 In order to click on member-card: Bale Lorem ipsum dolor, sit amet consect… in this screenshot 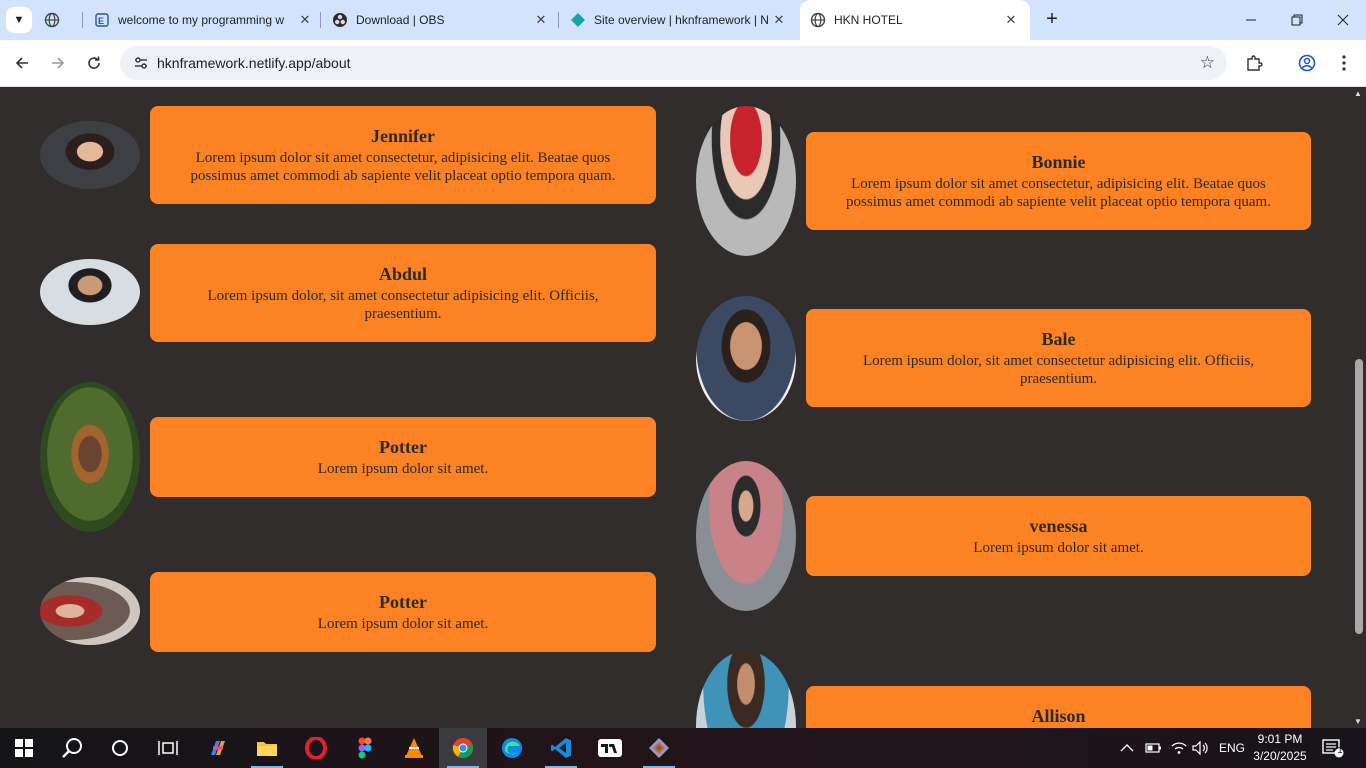, I will do `click(1058, 358)`.